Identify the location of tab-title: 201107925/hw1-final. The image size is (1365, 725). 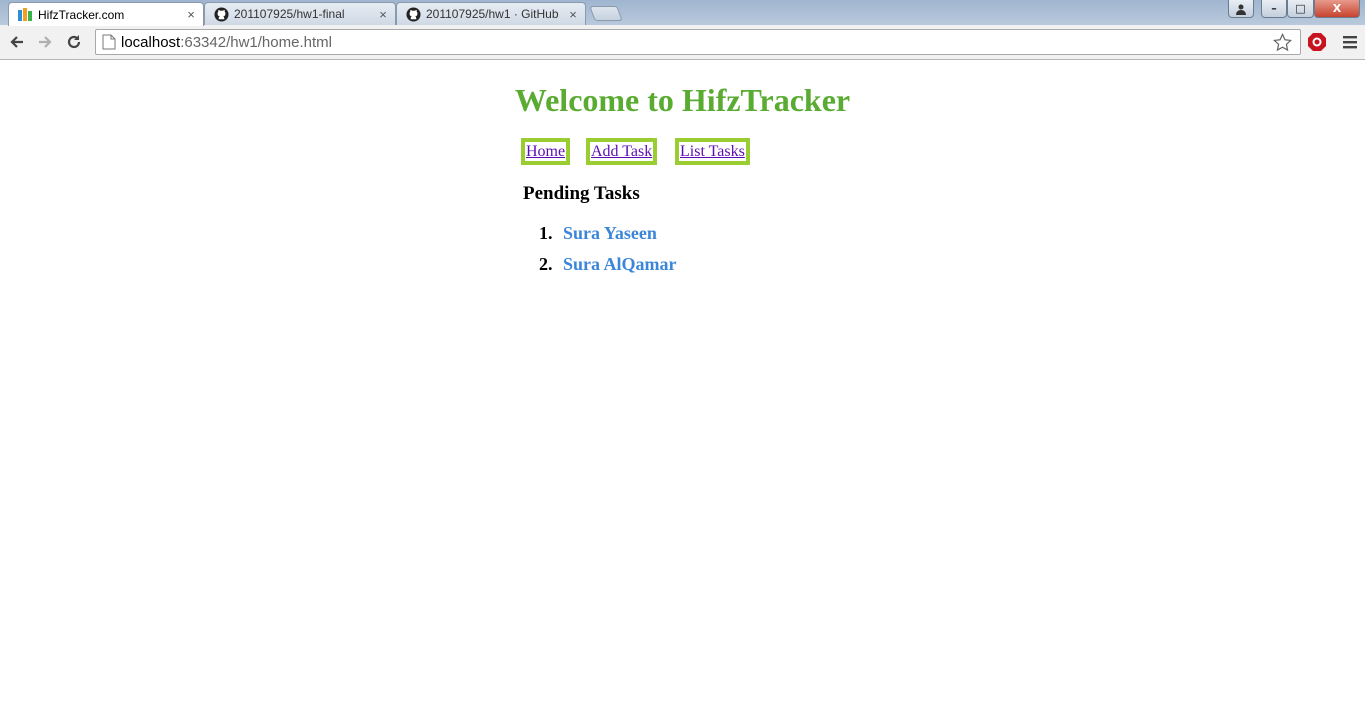
(289, 14).